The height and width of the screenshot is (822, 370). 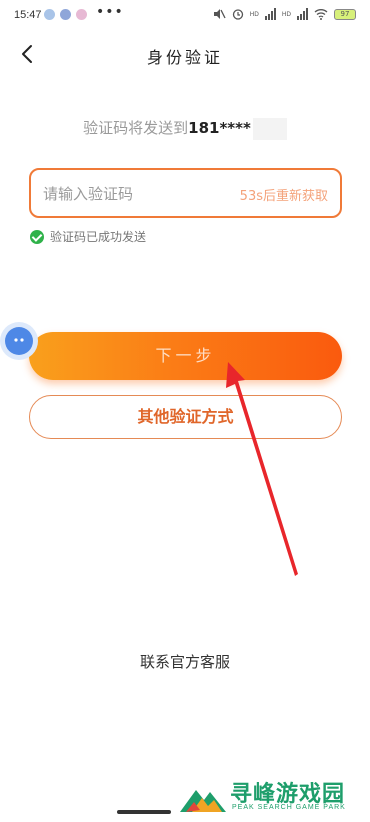 What do you see at coordinates (37, 236) in the screenshot?
I see `success-check-icon` at bounding box center [37, 236].